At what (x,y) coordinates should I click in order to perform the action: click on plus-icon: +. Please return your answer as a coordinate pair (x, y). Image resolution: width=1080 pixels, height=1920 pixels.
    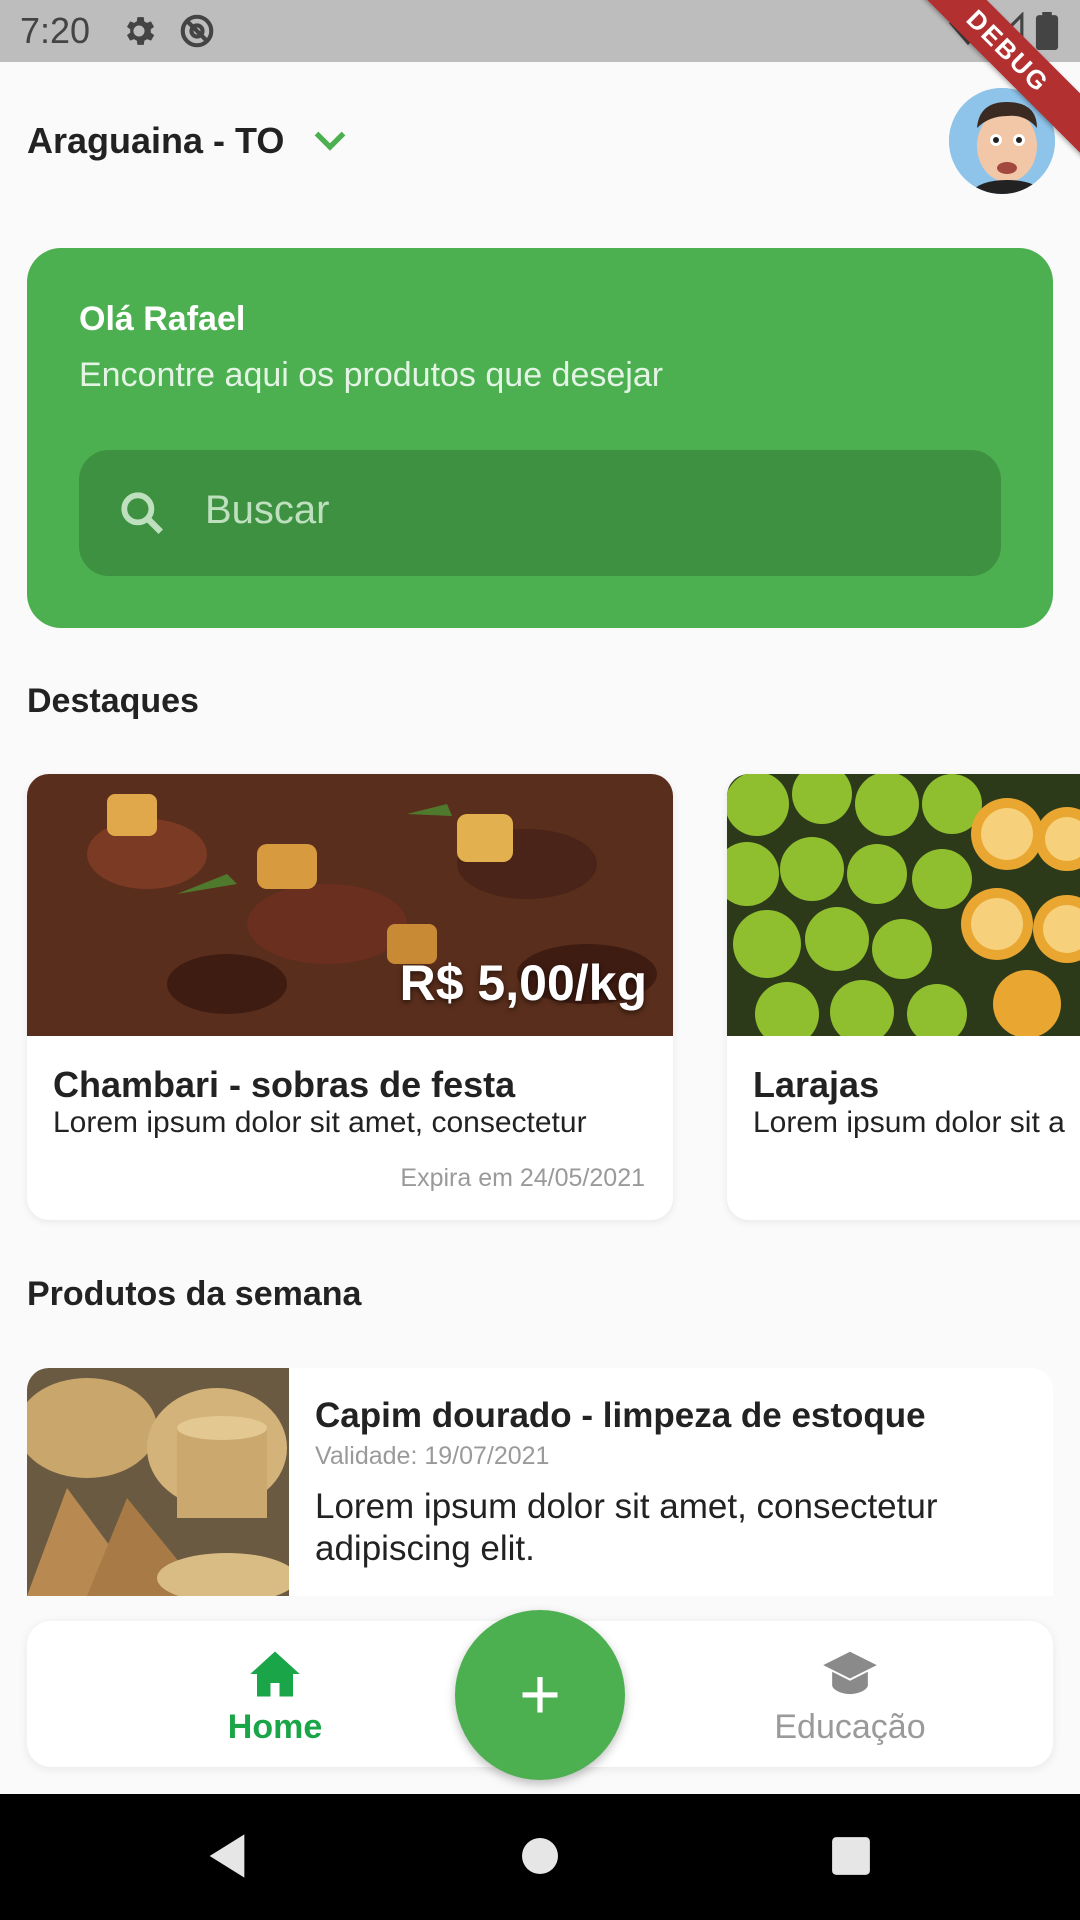
    Looking at the image, I should click on (540, 1695).